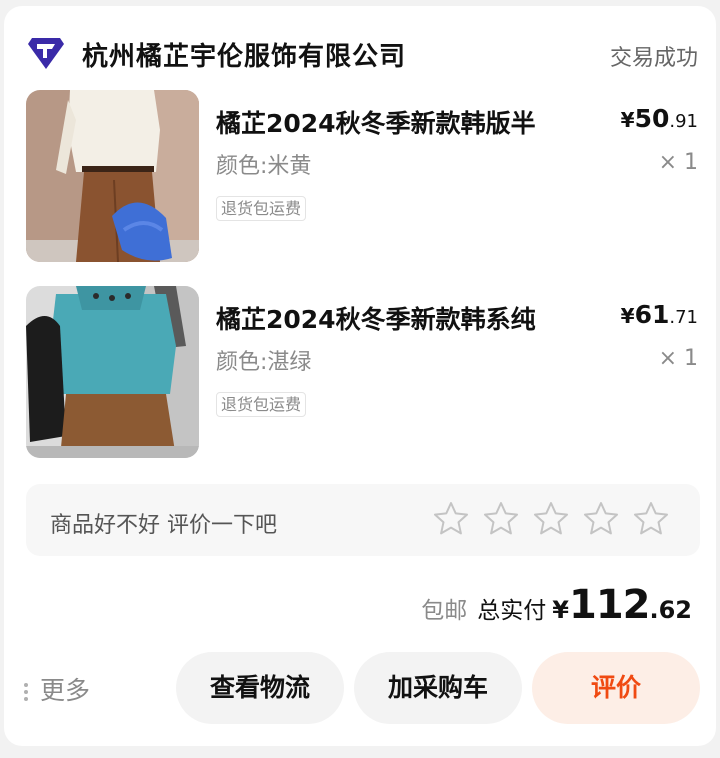 This screenshot has height=758, width=720. I want to click on product-title: 橘芷2024秋冬季新款韩版半, so click(376, 122).